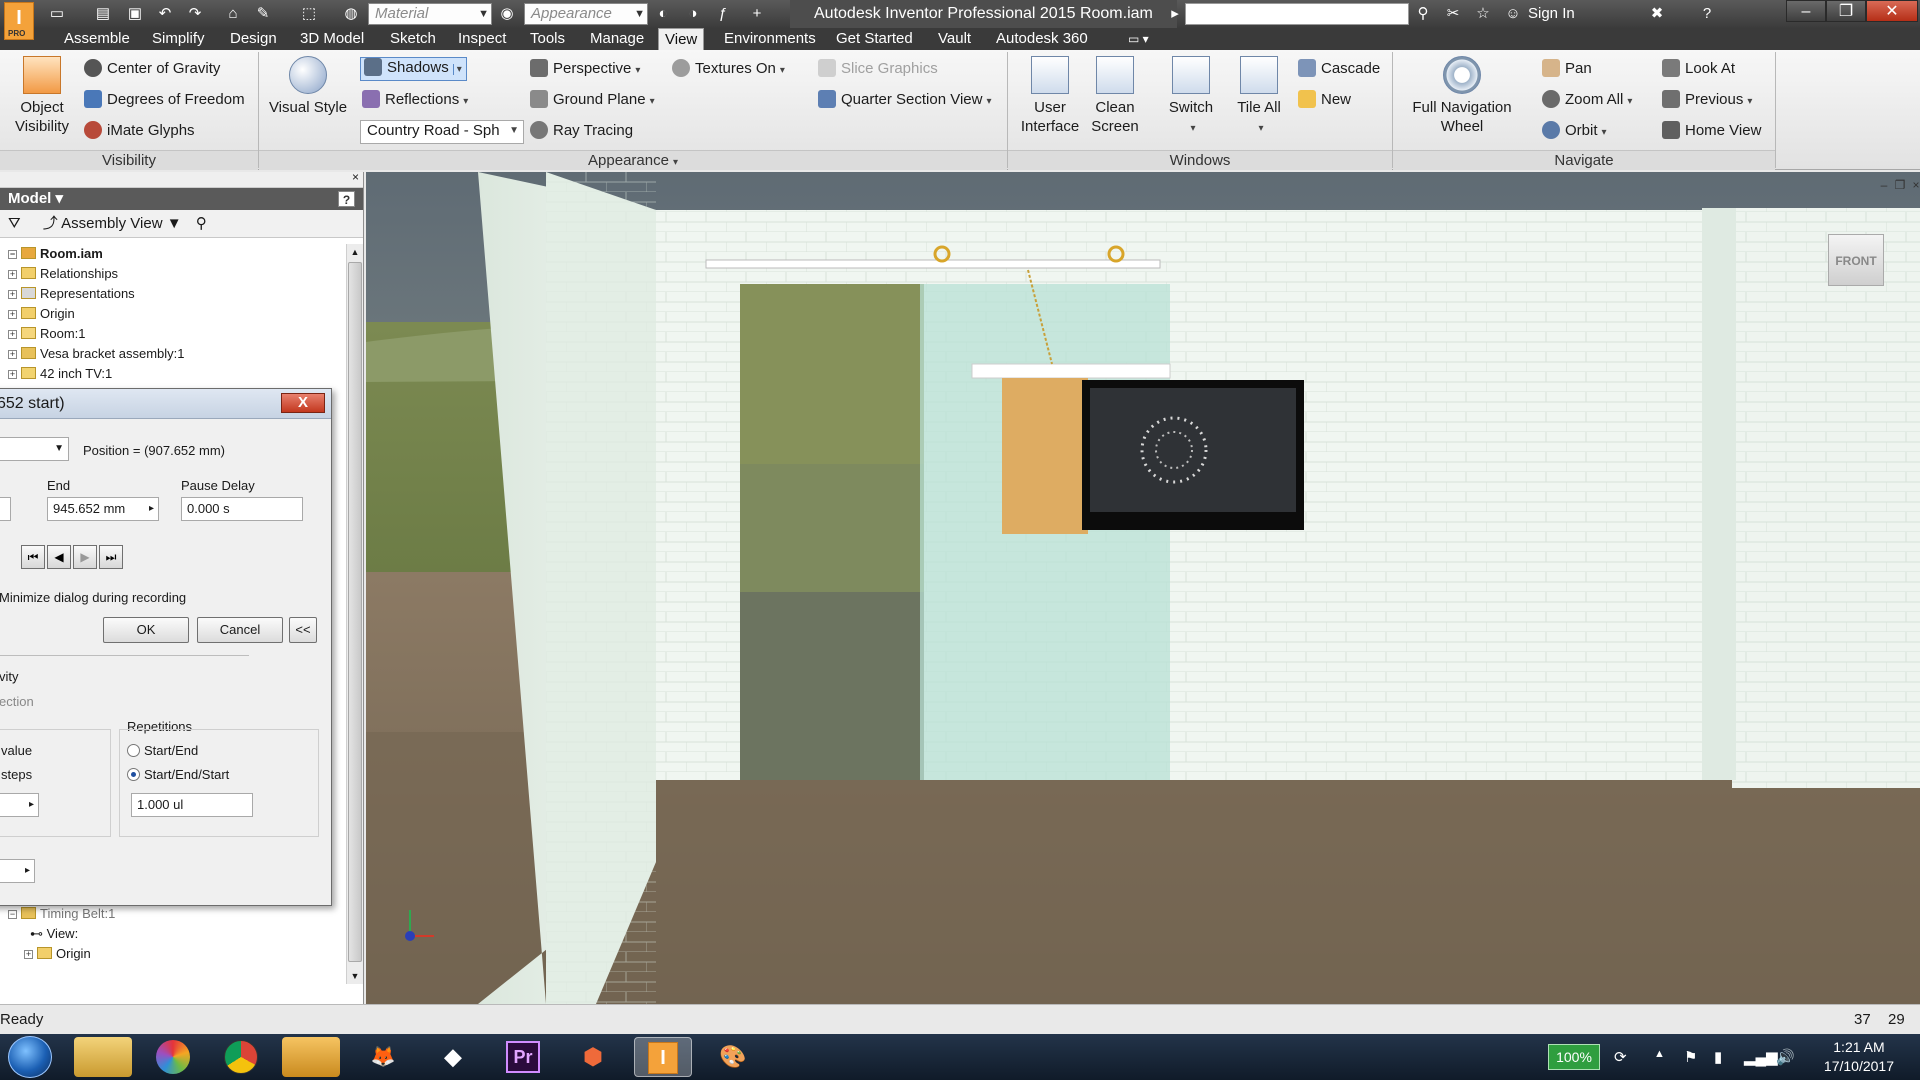  I want to click on favorites-icon: ☆, so click(1483, 14).